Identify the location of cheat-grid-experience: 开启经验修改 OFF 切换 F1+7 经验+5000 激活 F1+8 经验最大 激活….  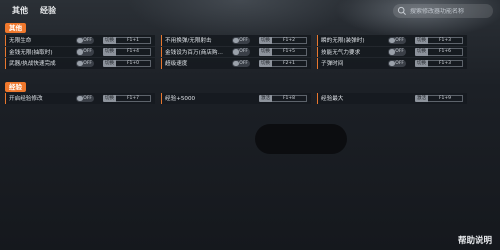
(251, 98).